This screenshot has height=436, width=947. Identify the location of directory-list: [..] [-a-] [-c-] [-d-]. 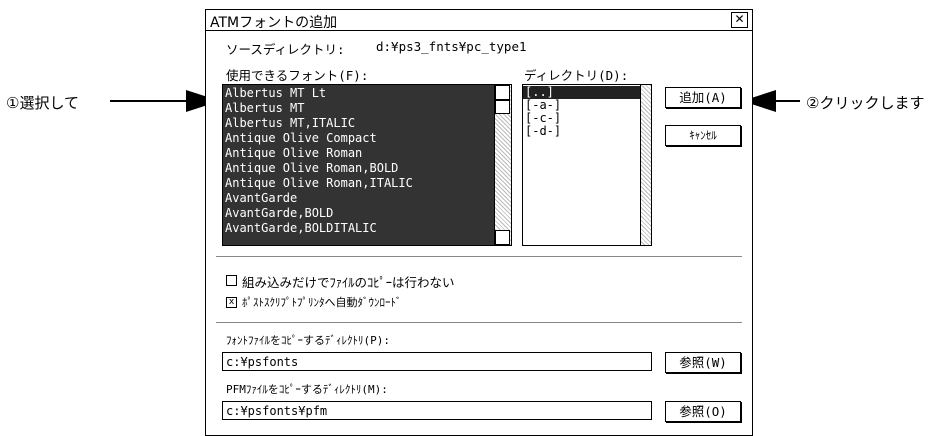
(587, 165).